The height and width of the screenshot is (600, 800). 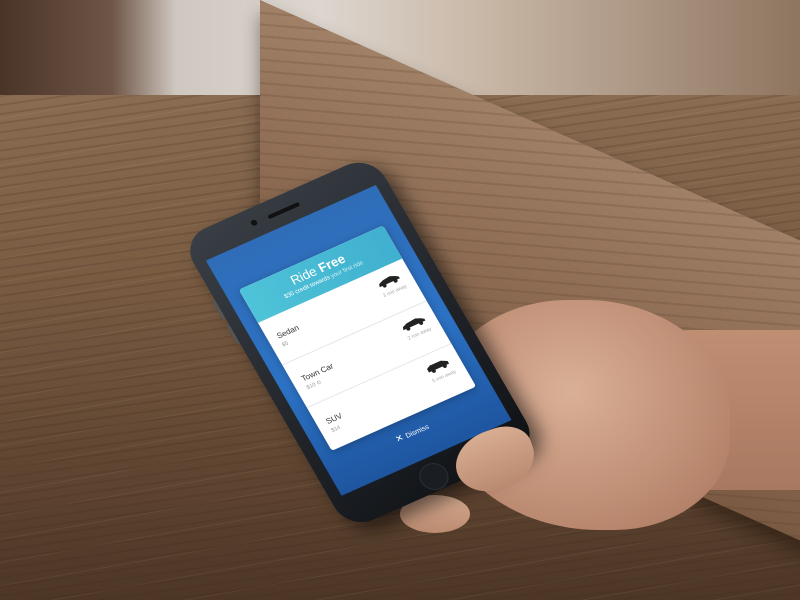 I want to click on dismiss-label: Dismiss, so click(x=417, y=431).